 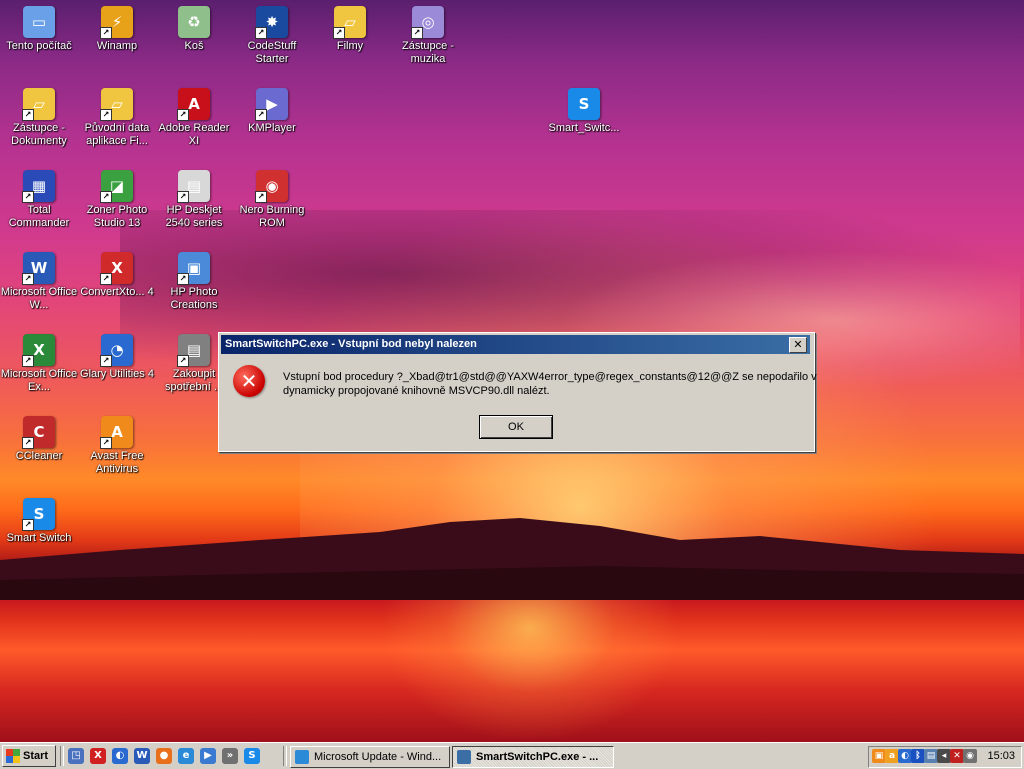 What do you see at coordinates (117, 374) in the screenshot?
I see `desktop-icon-label: Glary Utilities 4` at bounding box center [117, 374].